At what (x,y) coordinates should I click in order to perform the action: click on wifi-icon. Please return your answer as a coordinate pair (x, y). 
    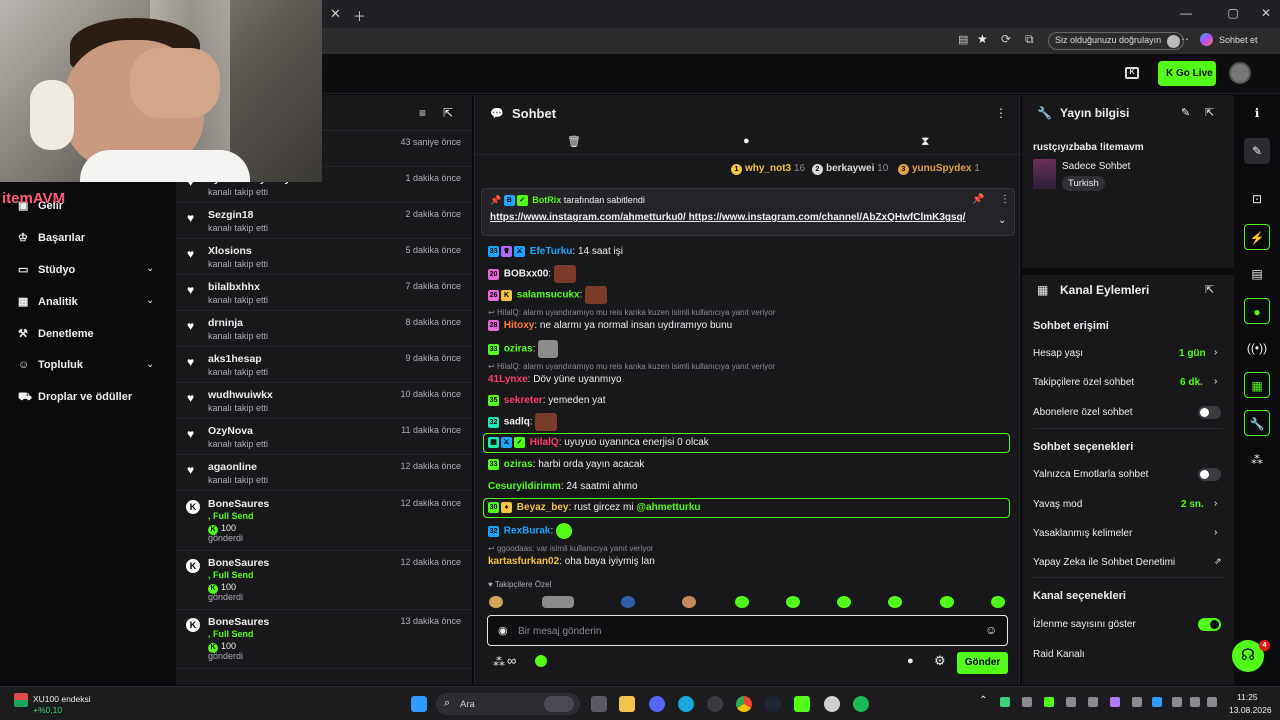
    Looking at the image, I should click on (1195, 702).